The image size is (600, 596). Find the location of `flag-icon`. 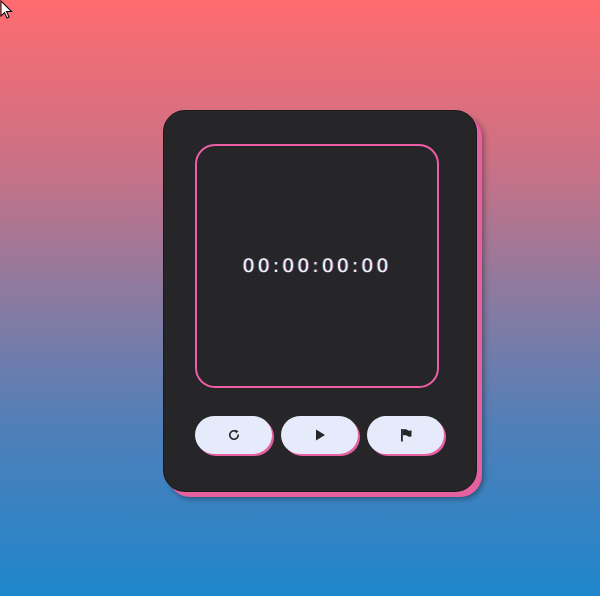

flag-icon is located at coordinates (406, 435).